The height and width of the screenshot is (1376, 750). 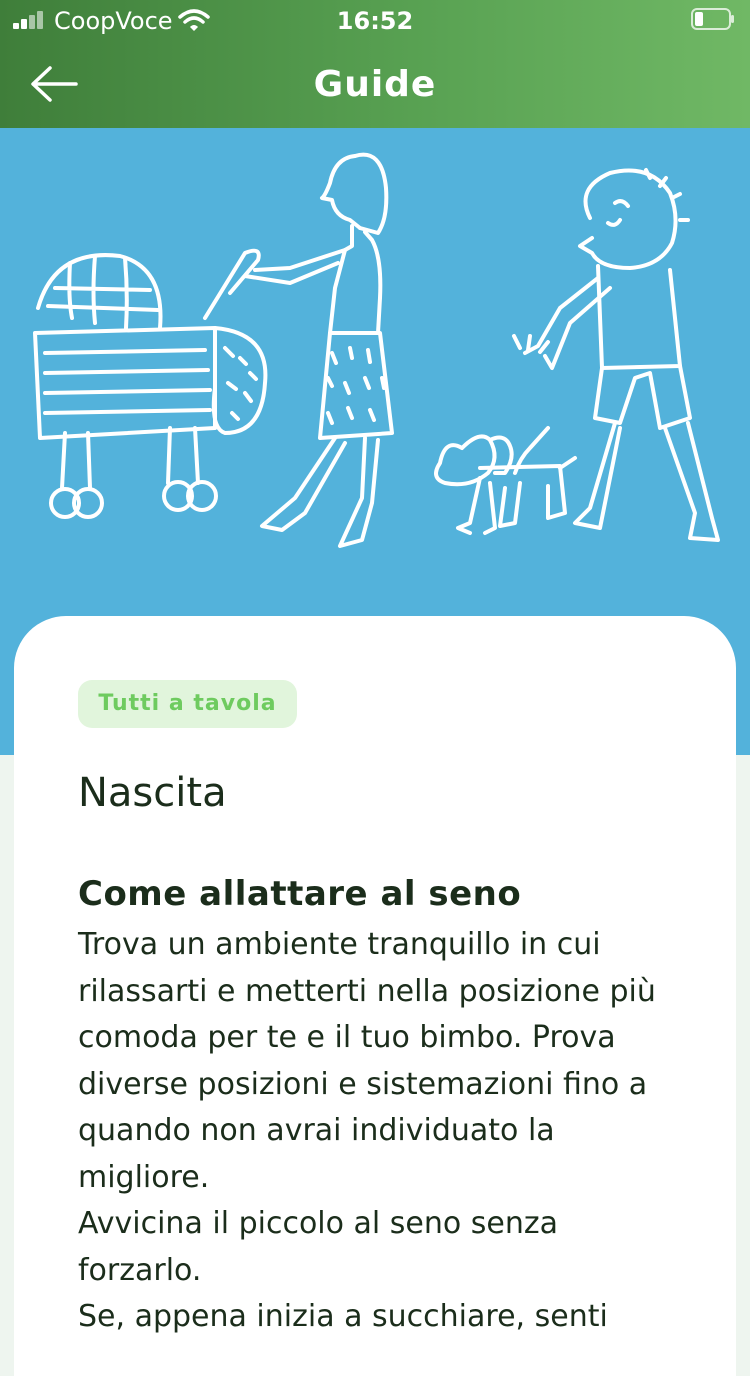 What do you see at coordinates (152, 793) in the screenshot?
I see `article-category-title: Nascita` at bounding box center [152, 793].